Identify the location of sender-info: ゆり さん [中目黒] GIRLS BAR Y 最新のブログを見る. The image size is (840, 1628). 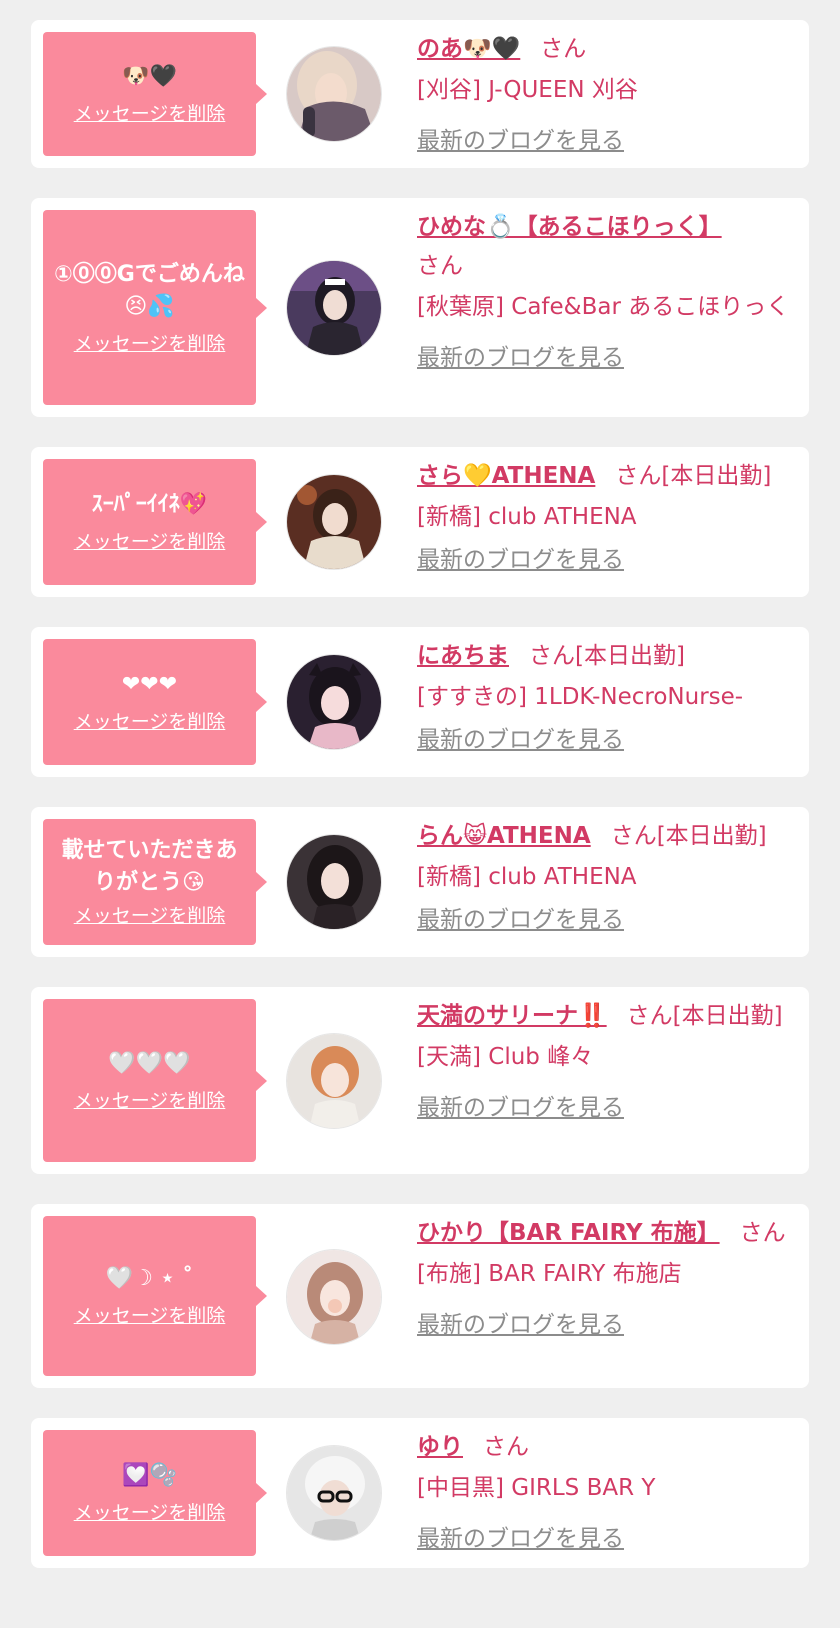
(607, 1493).